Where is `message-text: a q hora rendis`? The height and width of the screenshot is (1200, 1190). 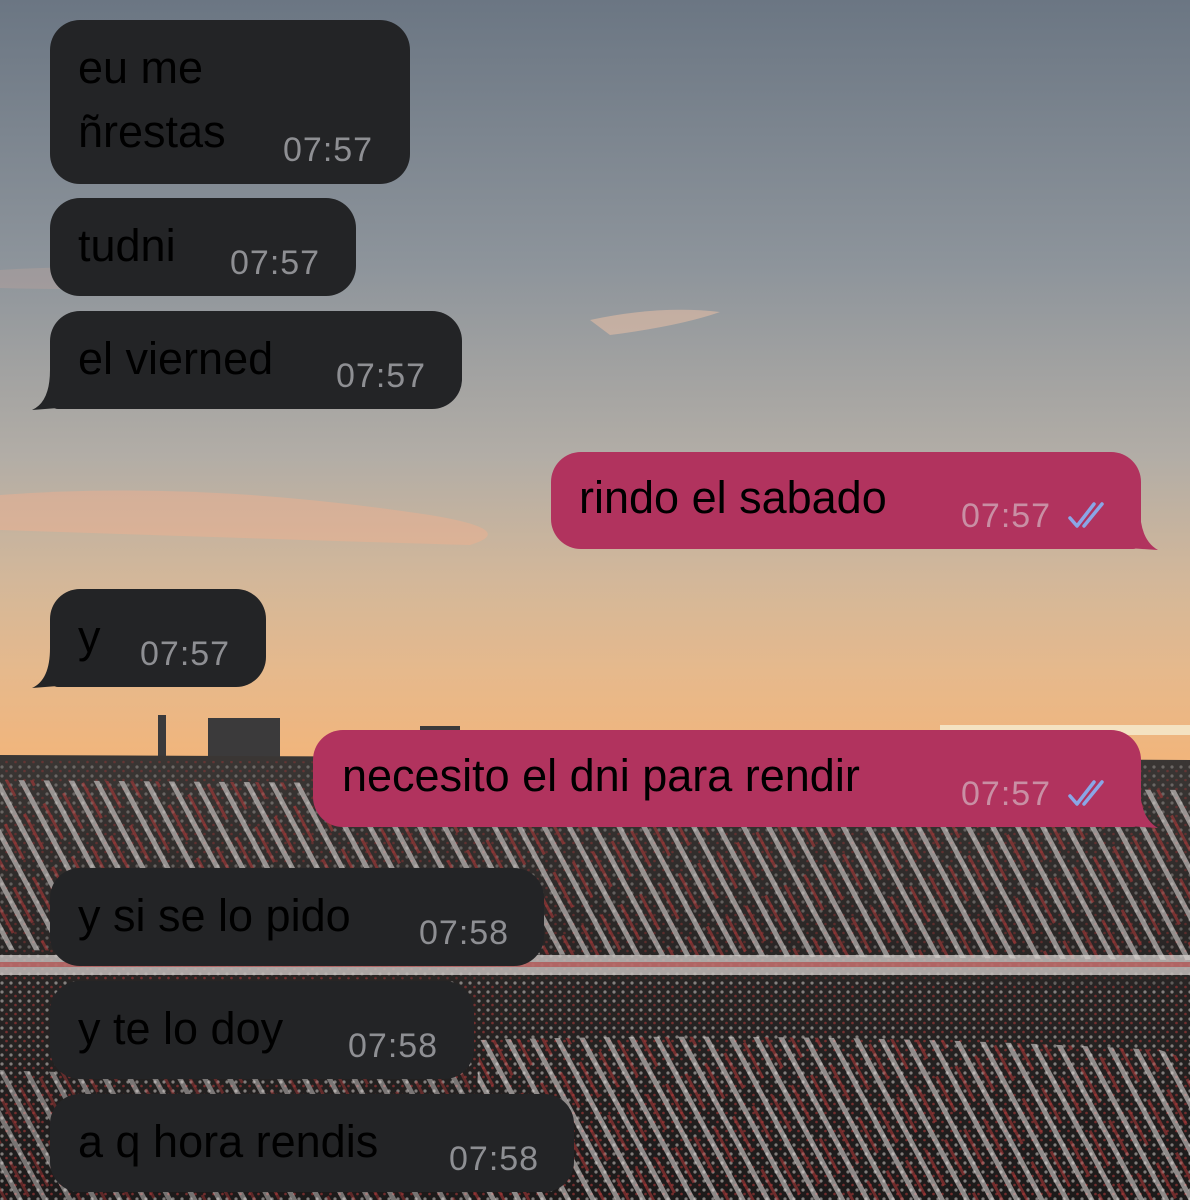 message-text: a q hora rendis is located at coordinates (228, 1141).